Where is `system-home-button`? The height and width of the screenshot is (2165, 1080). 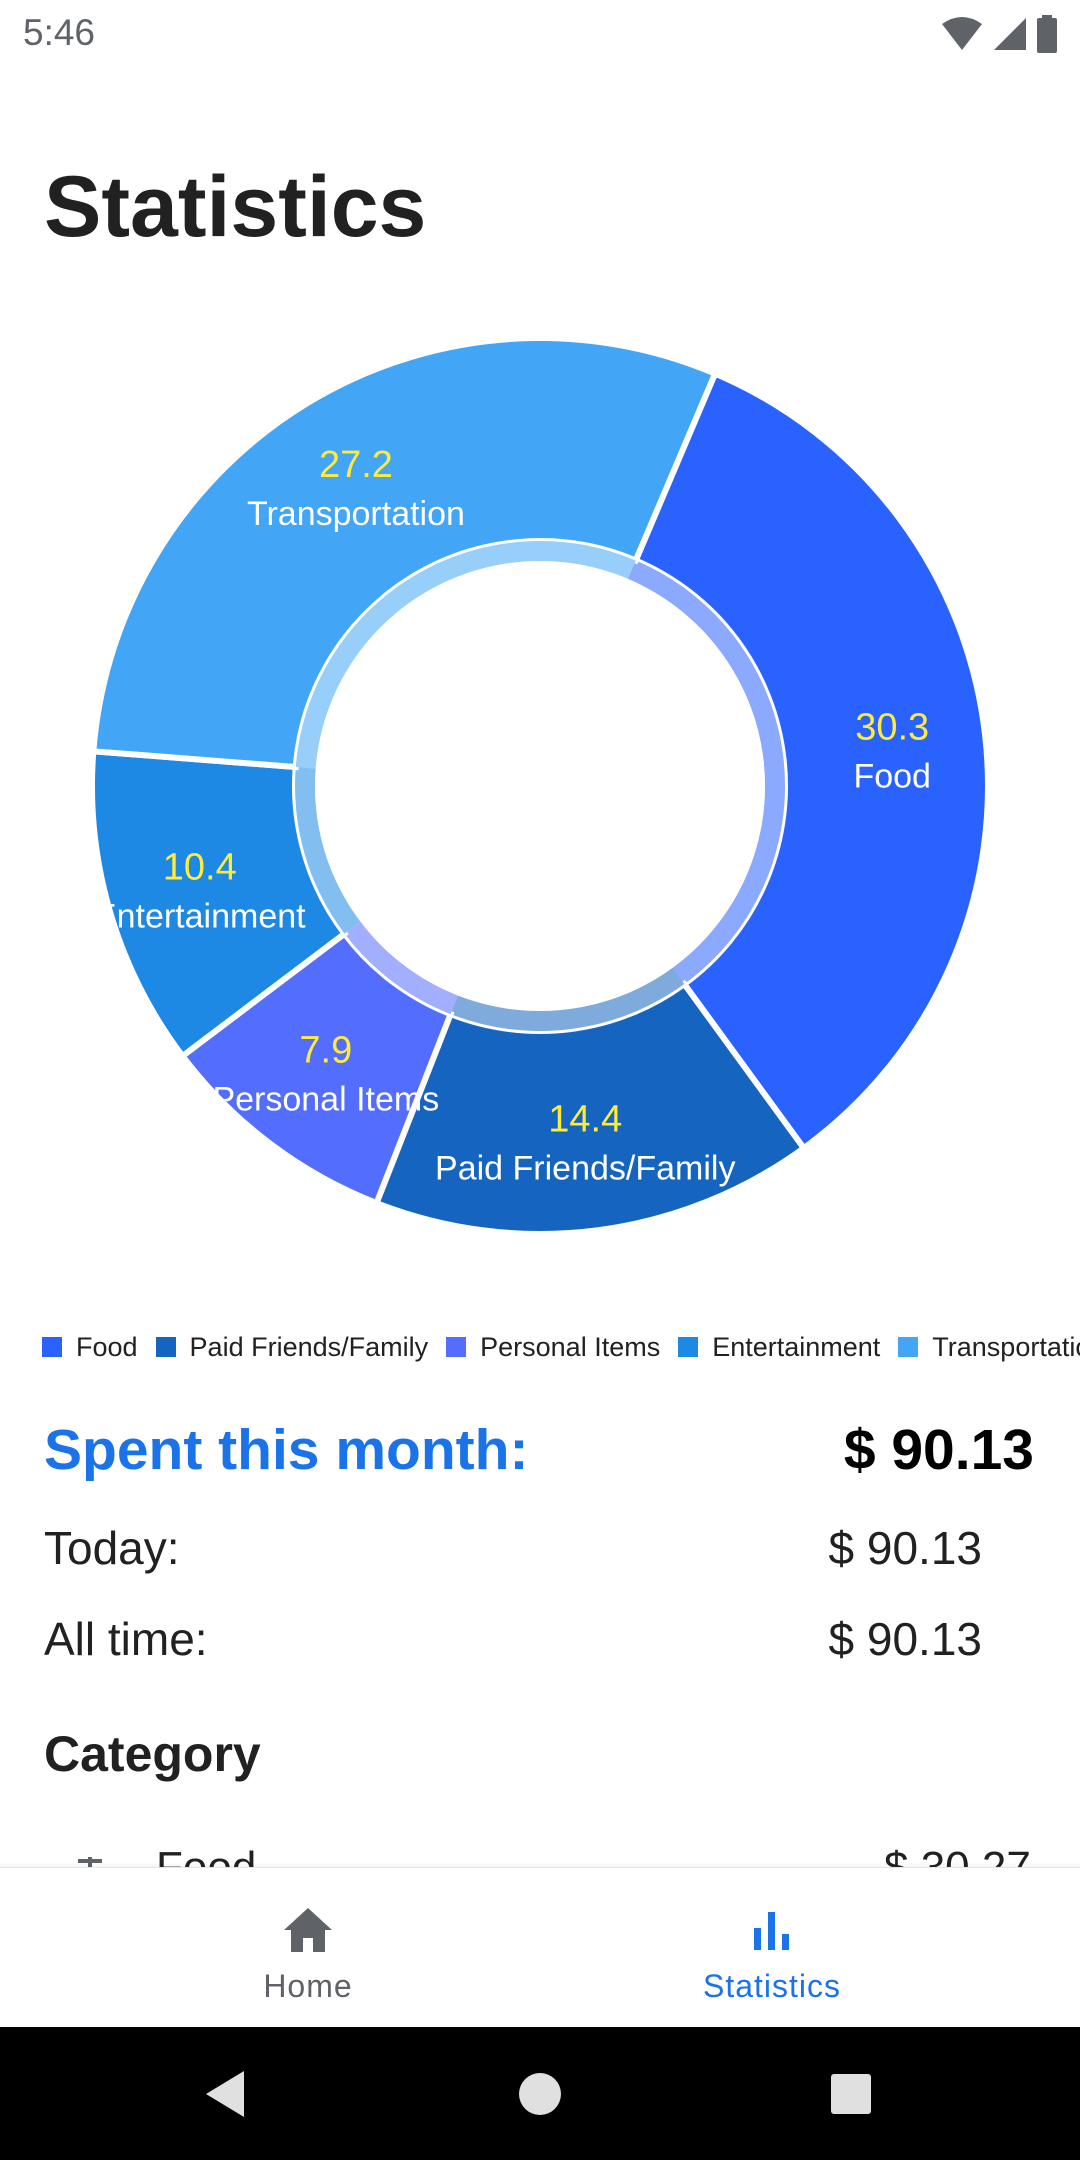 system-home-button is located at coordinates (540, 2093).